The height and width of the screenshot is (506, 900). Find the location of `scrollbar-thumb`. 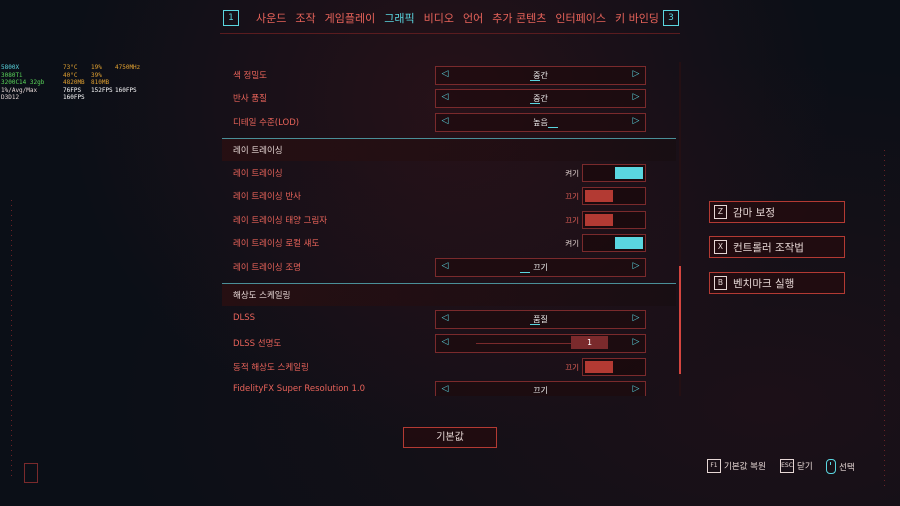

scrollbar-thumb is located at coordinates (680, 320).